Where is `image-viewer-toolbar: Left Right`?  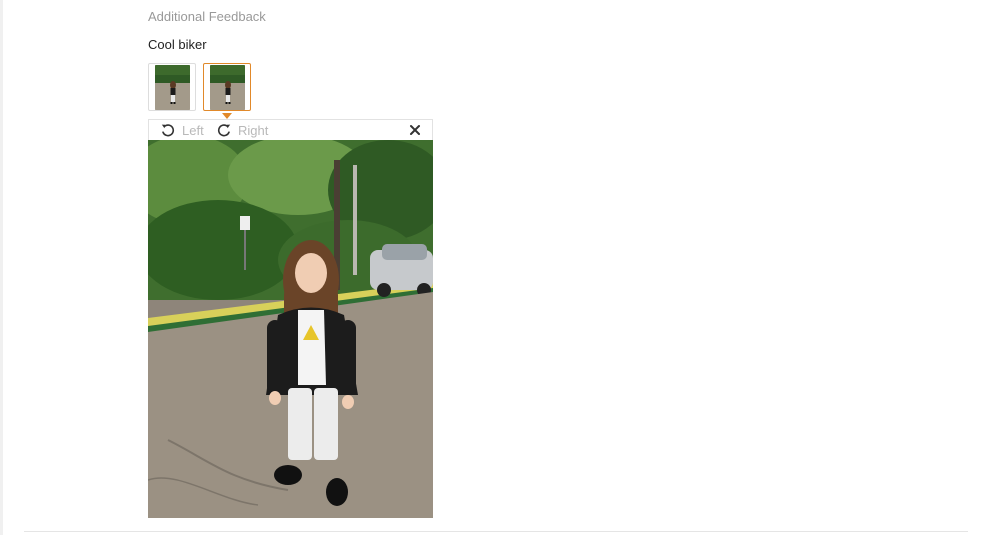 image-viewer-toolbar: Left Right is located at coordinates (290, 129).